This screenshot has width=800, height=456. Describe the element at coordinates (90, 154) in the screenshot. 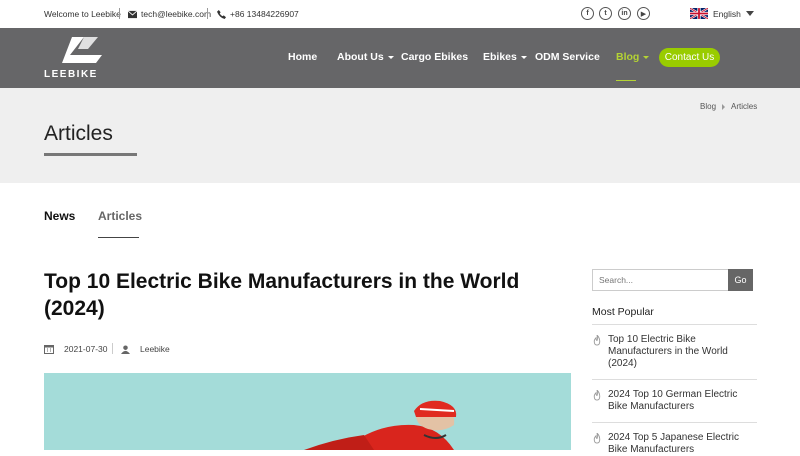

I see `title-underline` at that location.